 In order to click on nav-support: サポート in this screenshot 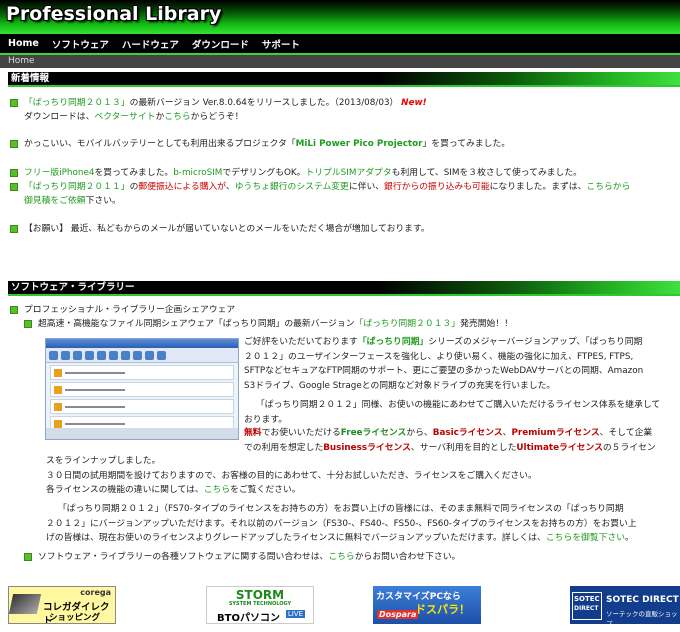, I will do `click(281, 44)`.